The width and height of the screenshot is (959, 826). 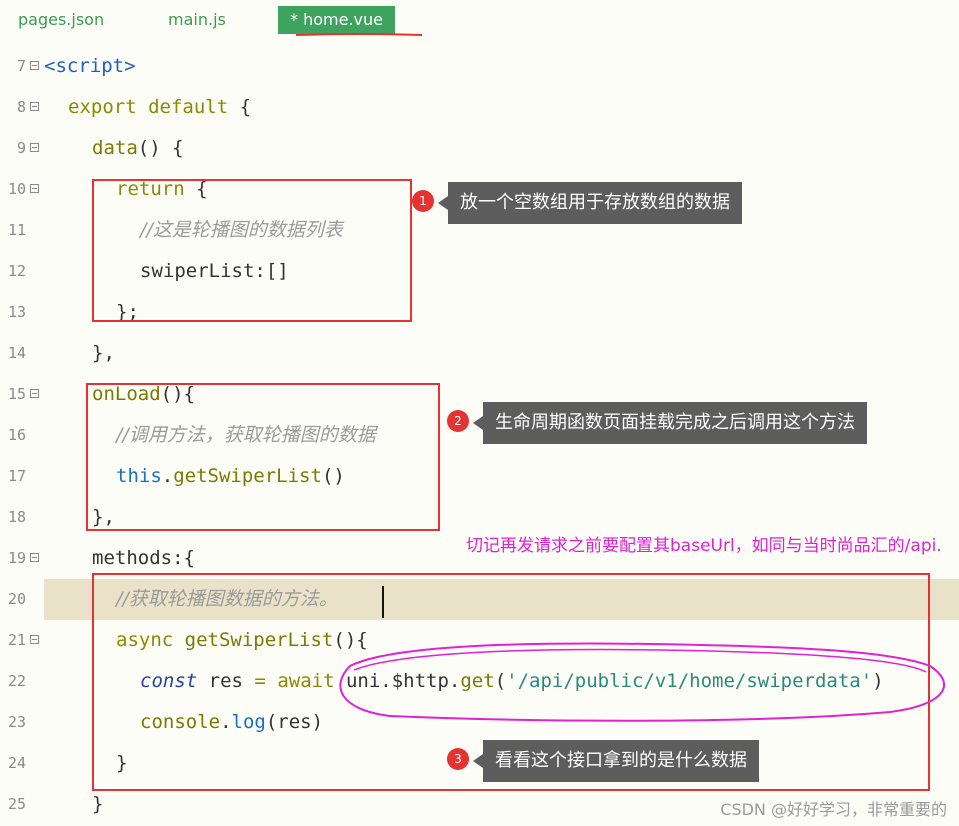 I want to click on text-cursor, so click(x=383, y=602).